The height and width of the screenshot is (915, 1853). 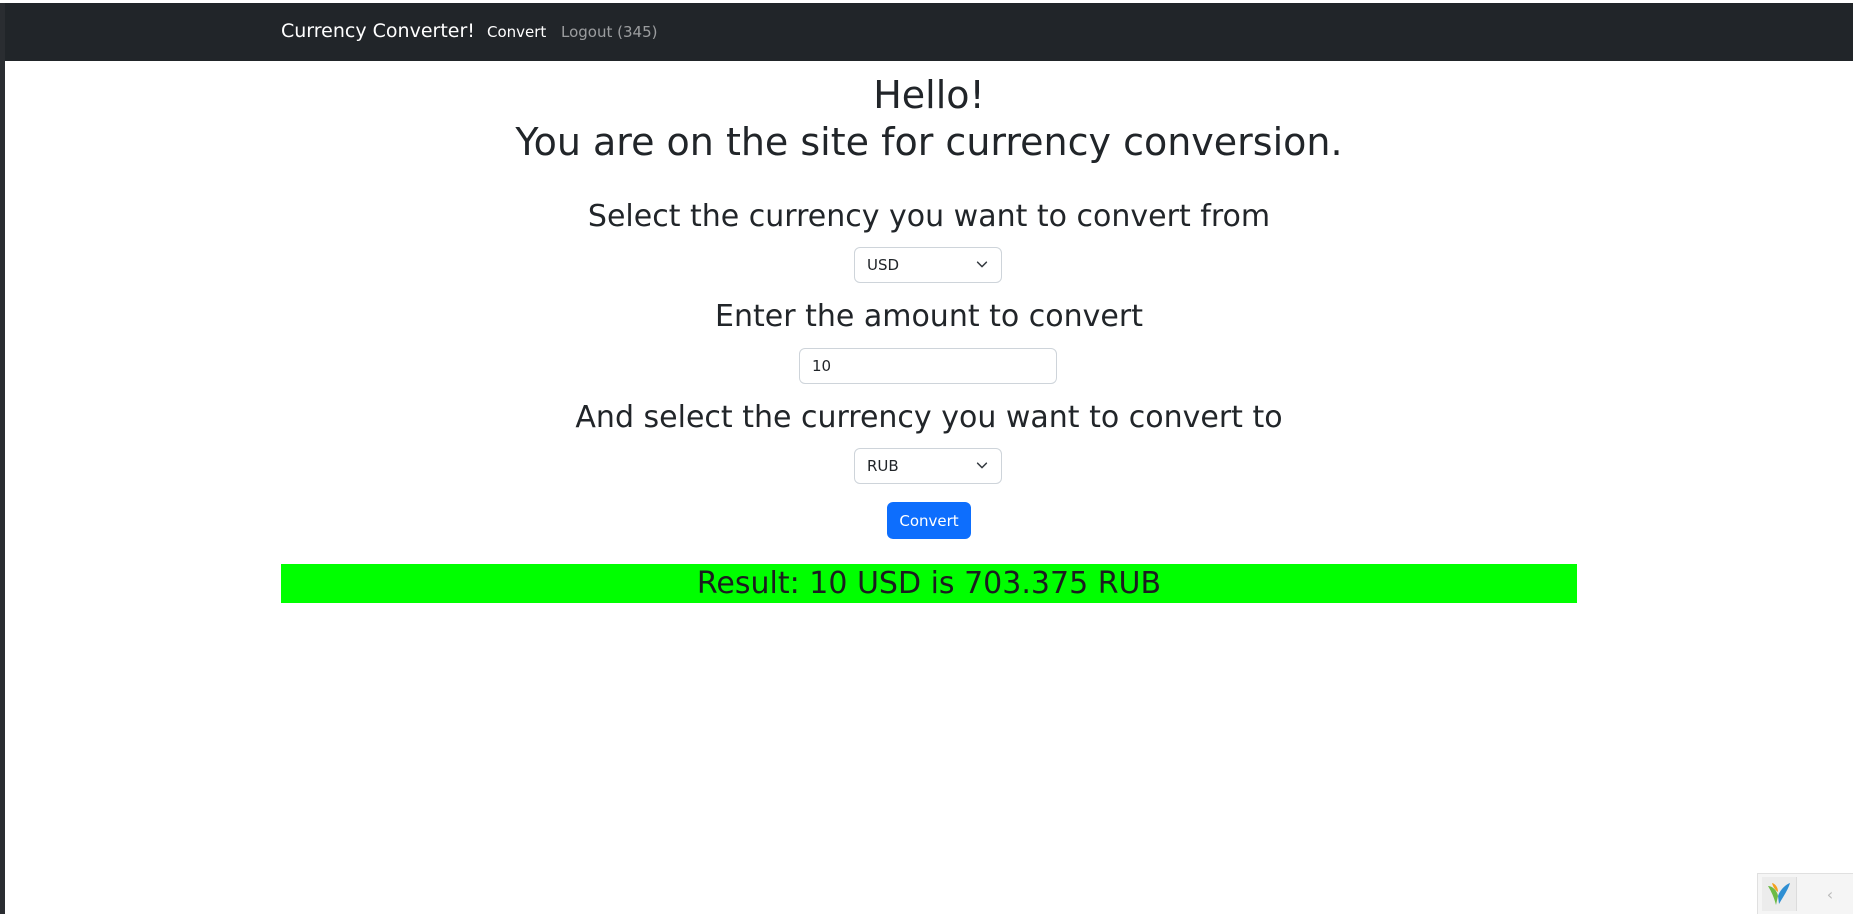 What do you see at coordinates (1830, 895) in the screenshot?
I see `chevron-left-icon: ‹` at bounding box center [1830, 895].